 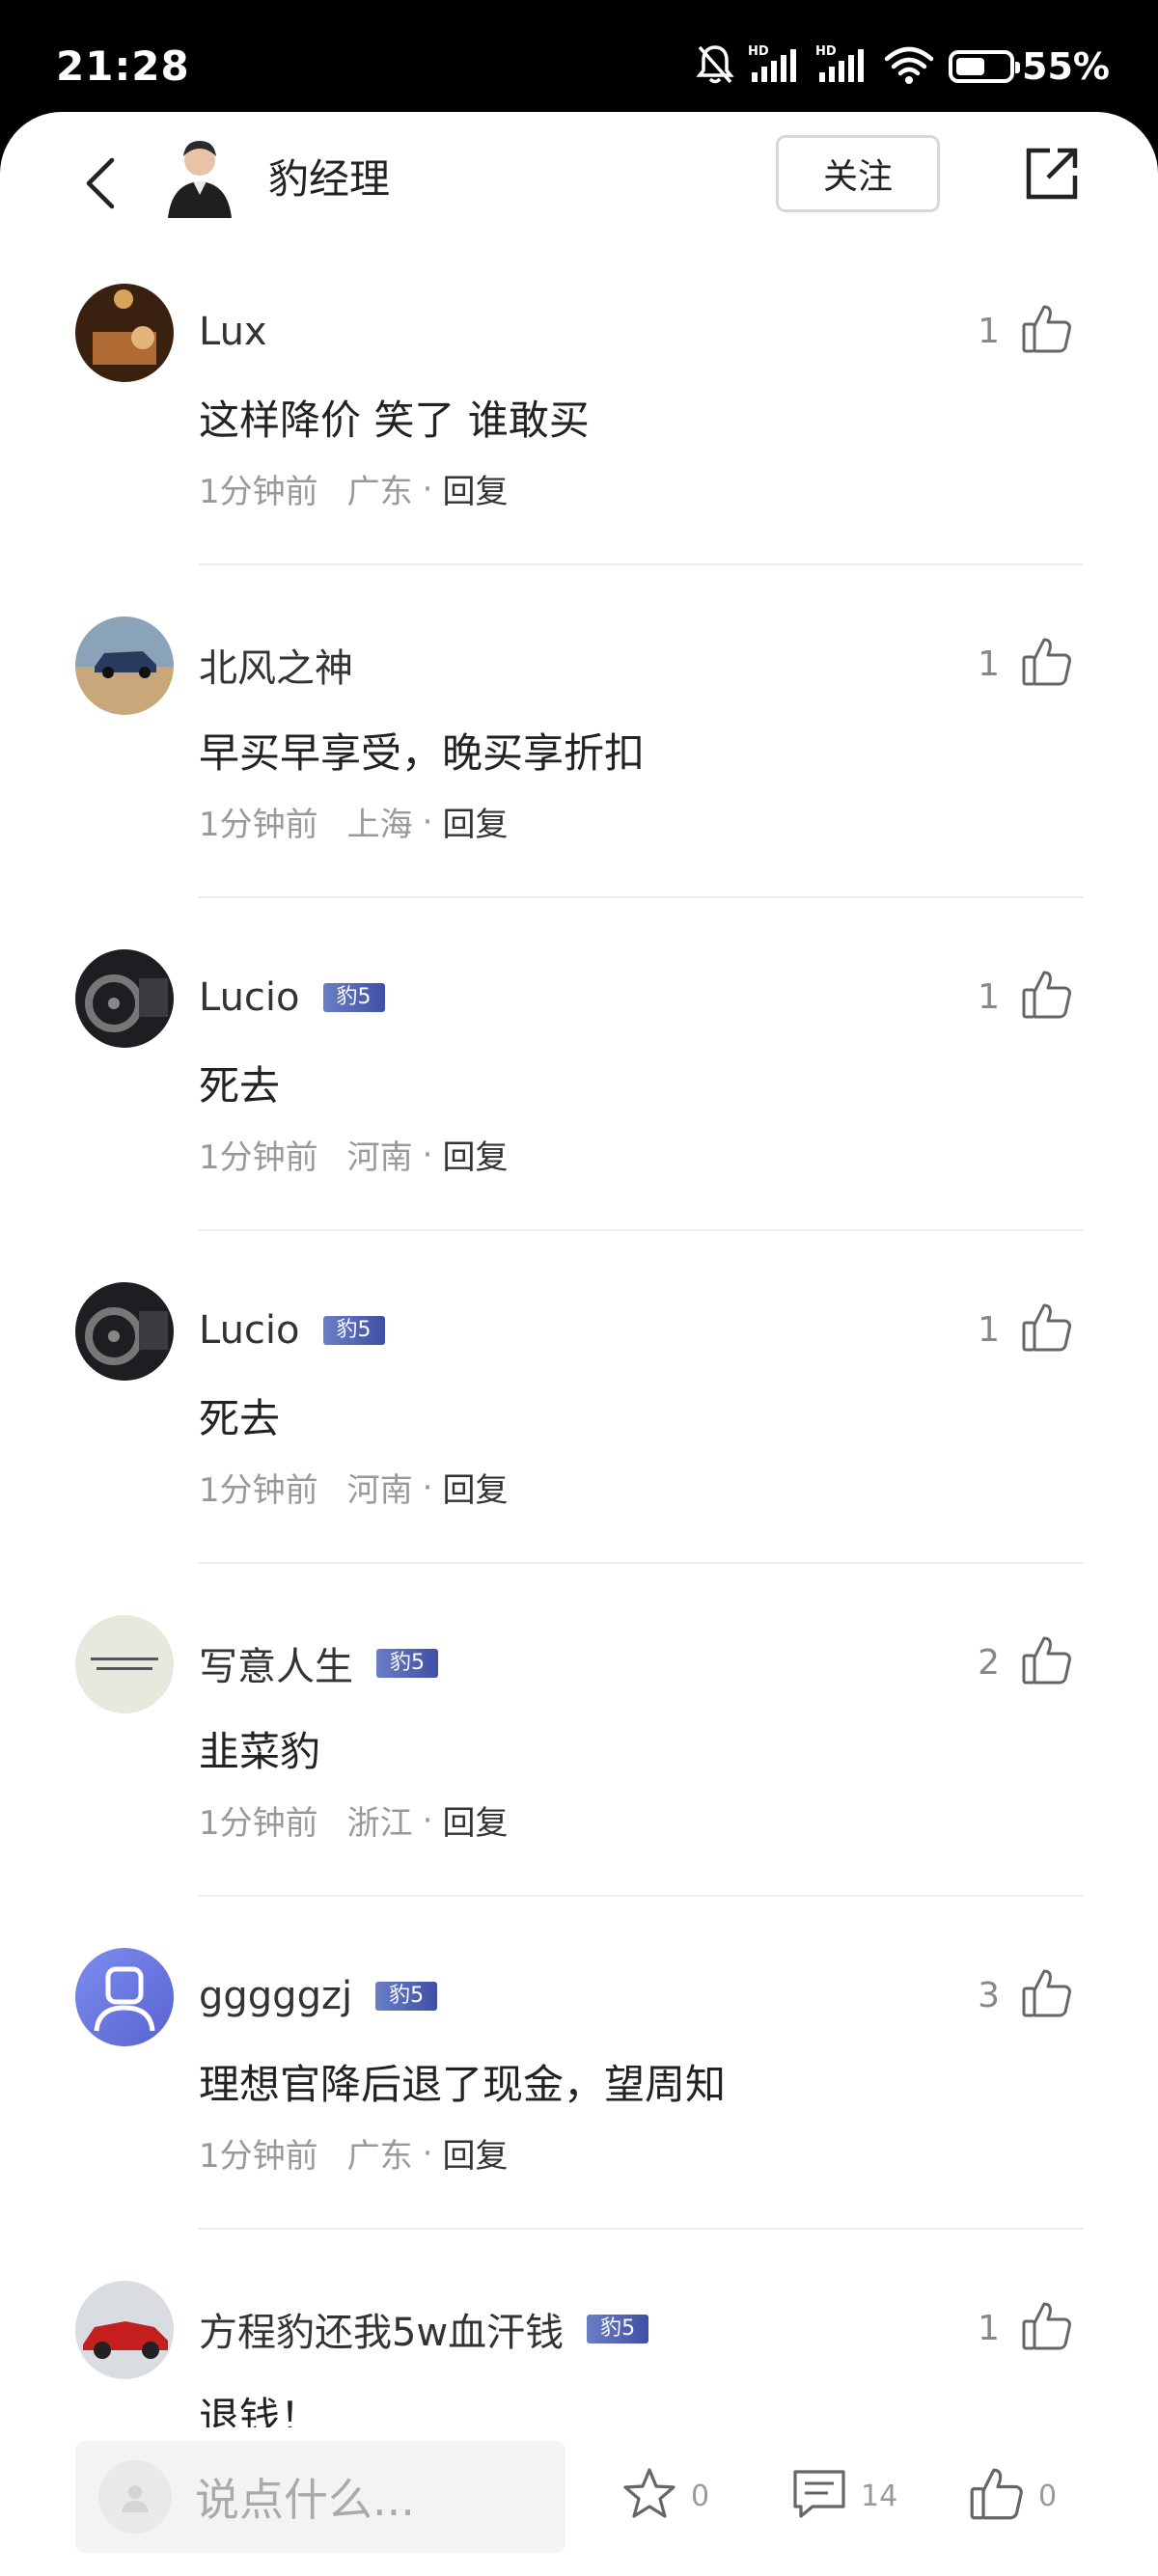 I want to click on commenter-name-row: gggggzj 豹5, so click(x=318, y=1996).